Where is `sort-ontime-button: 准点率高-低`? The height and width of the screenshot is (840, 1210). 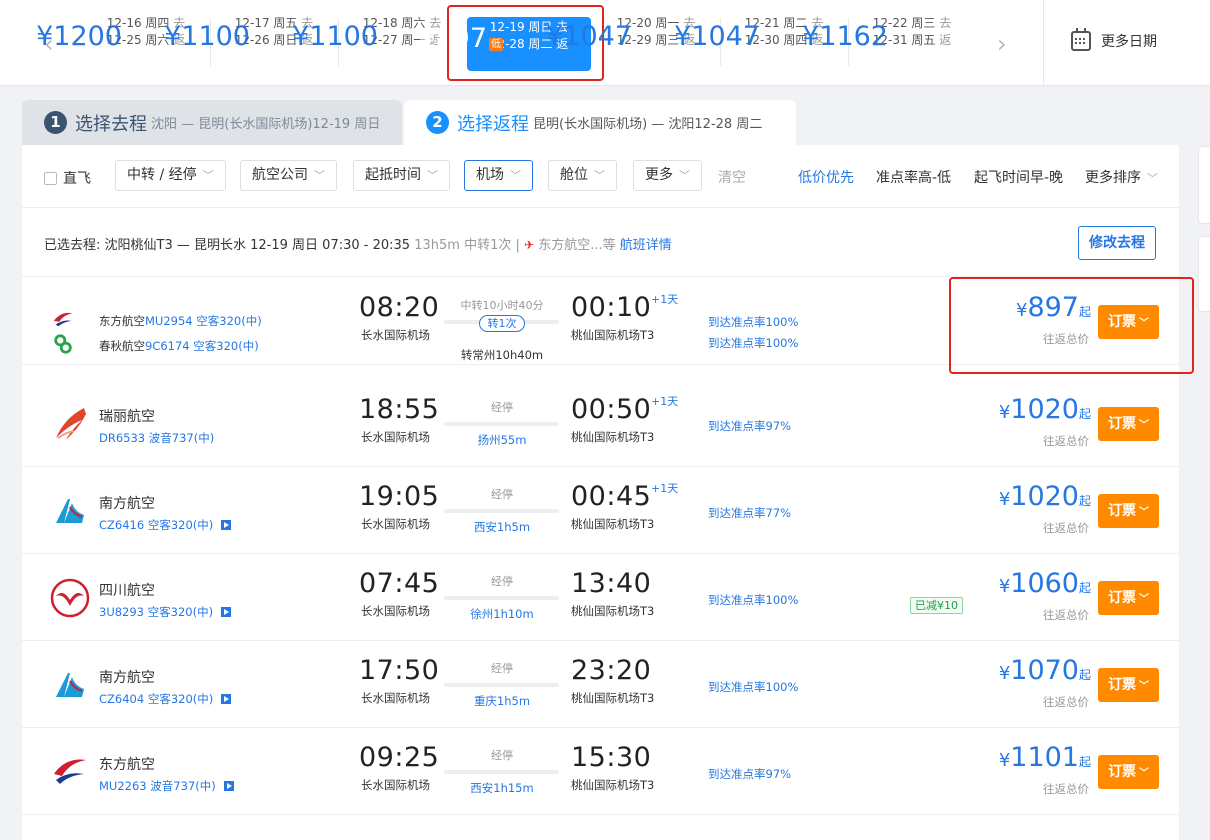
sort-ontime-button: 准点率高-低 is located at coordinates (913, 177).